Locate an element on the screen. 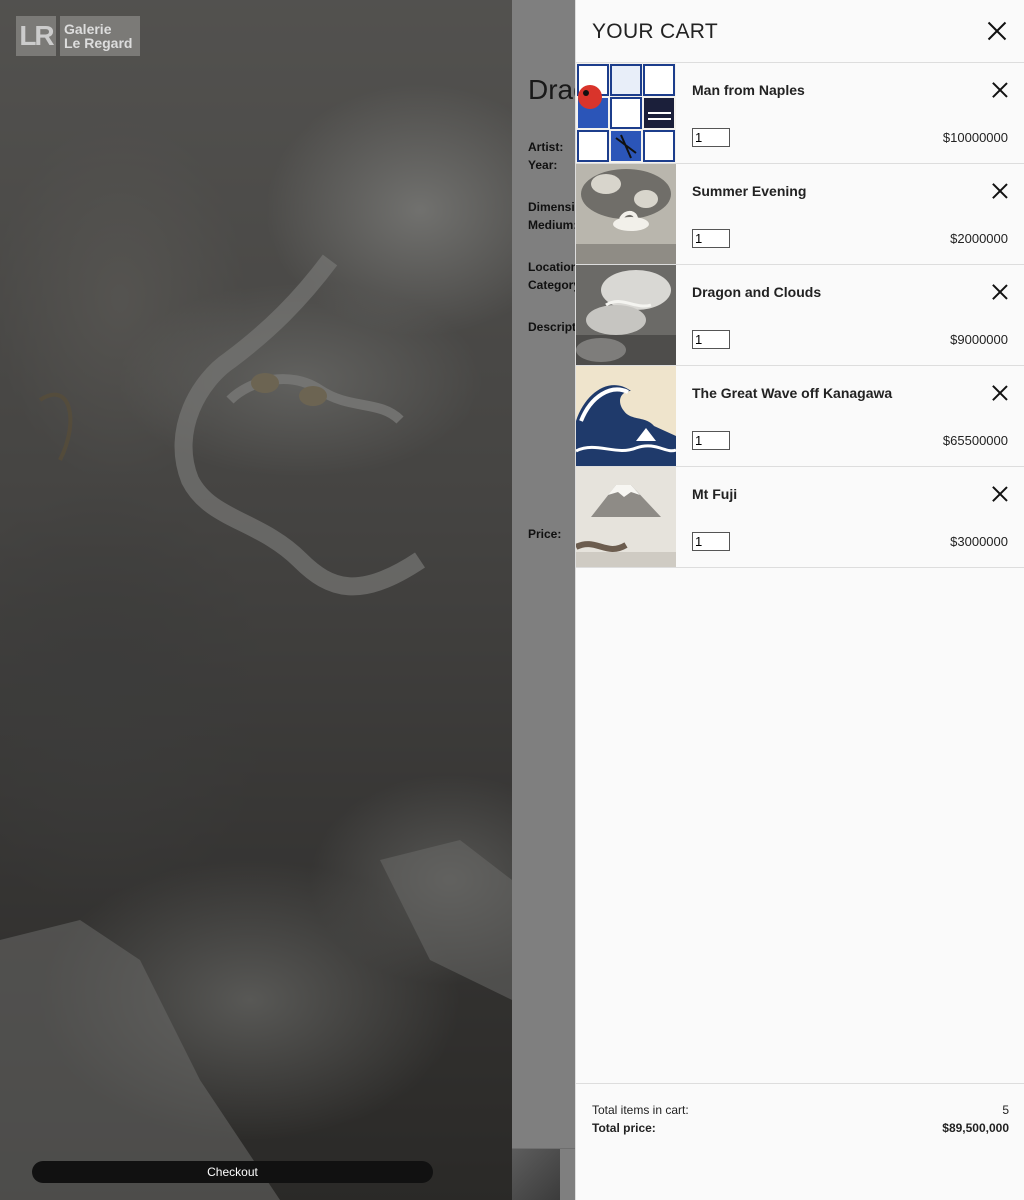  gallery-logo: LR Galerie Le Regard is located at coordinates (78, 36).